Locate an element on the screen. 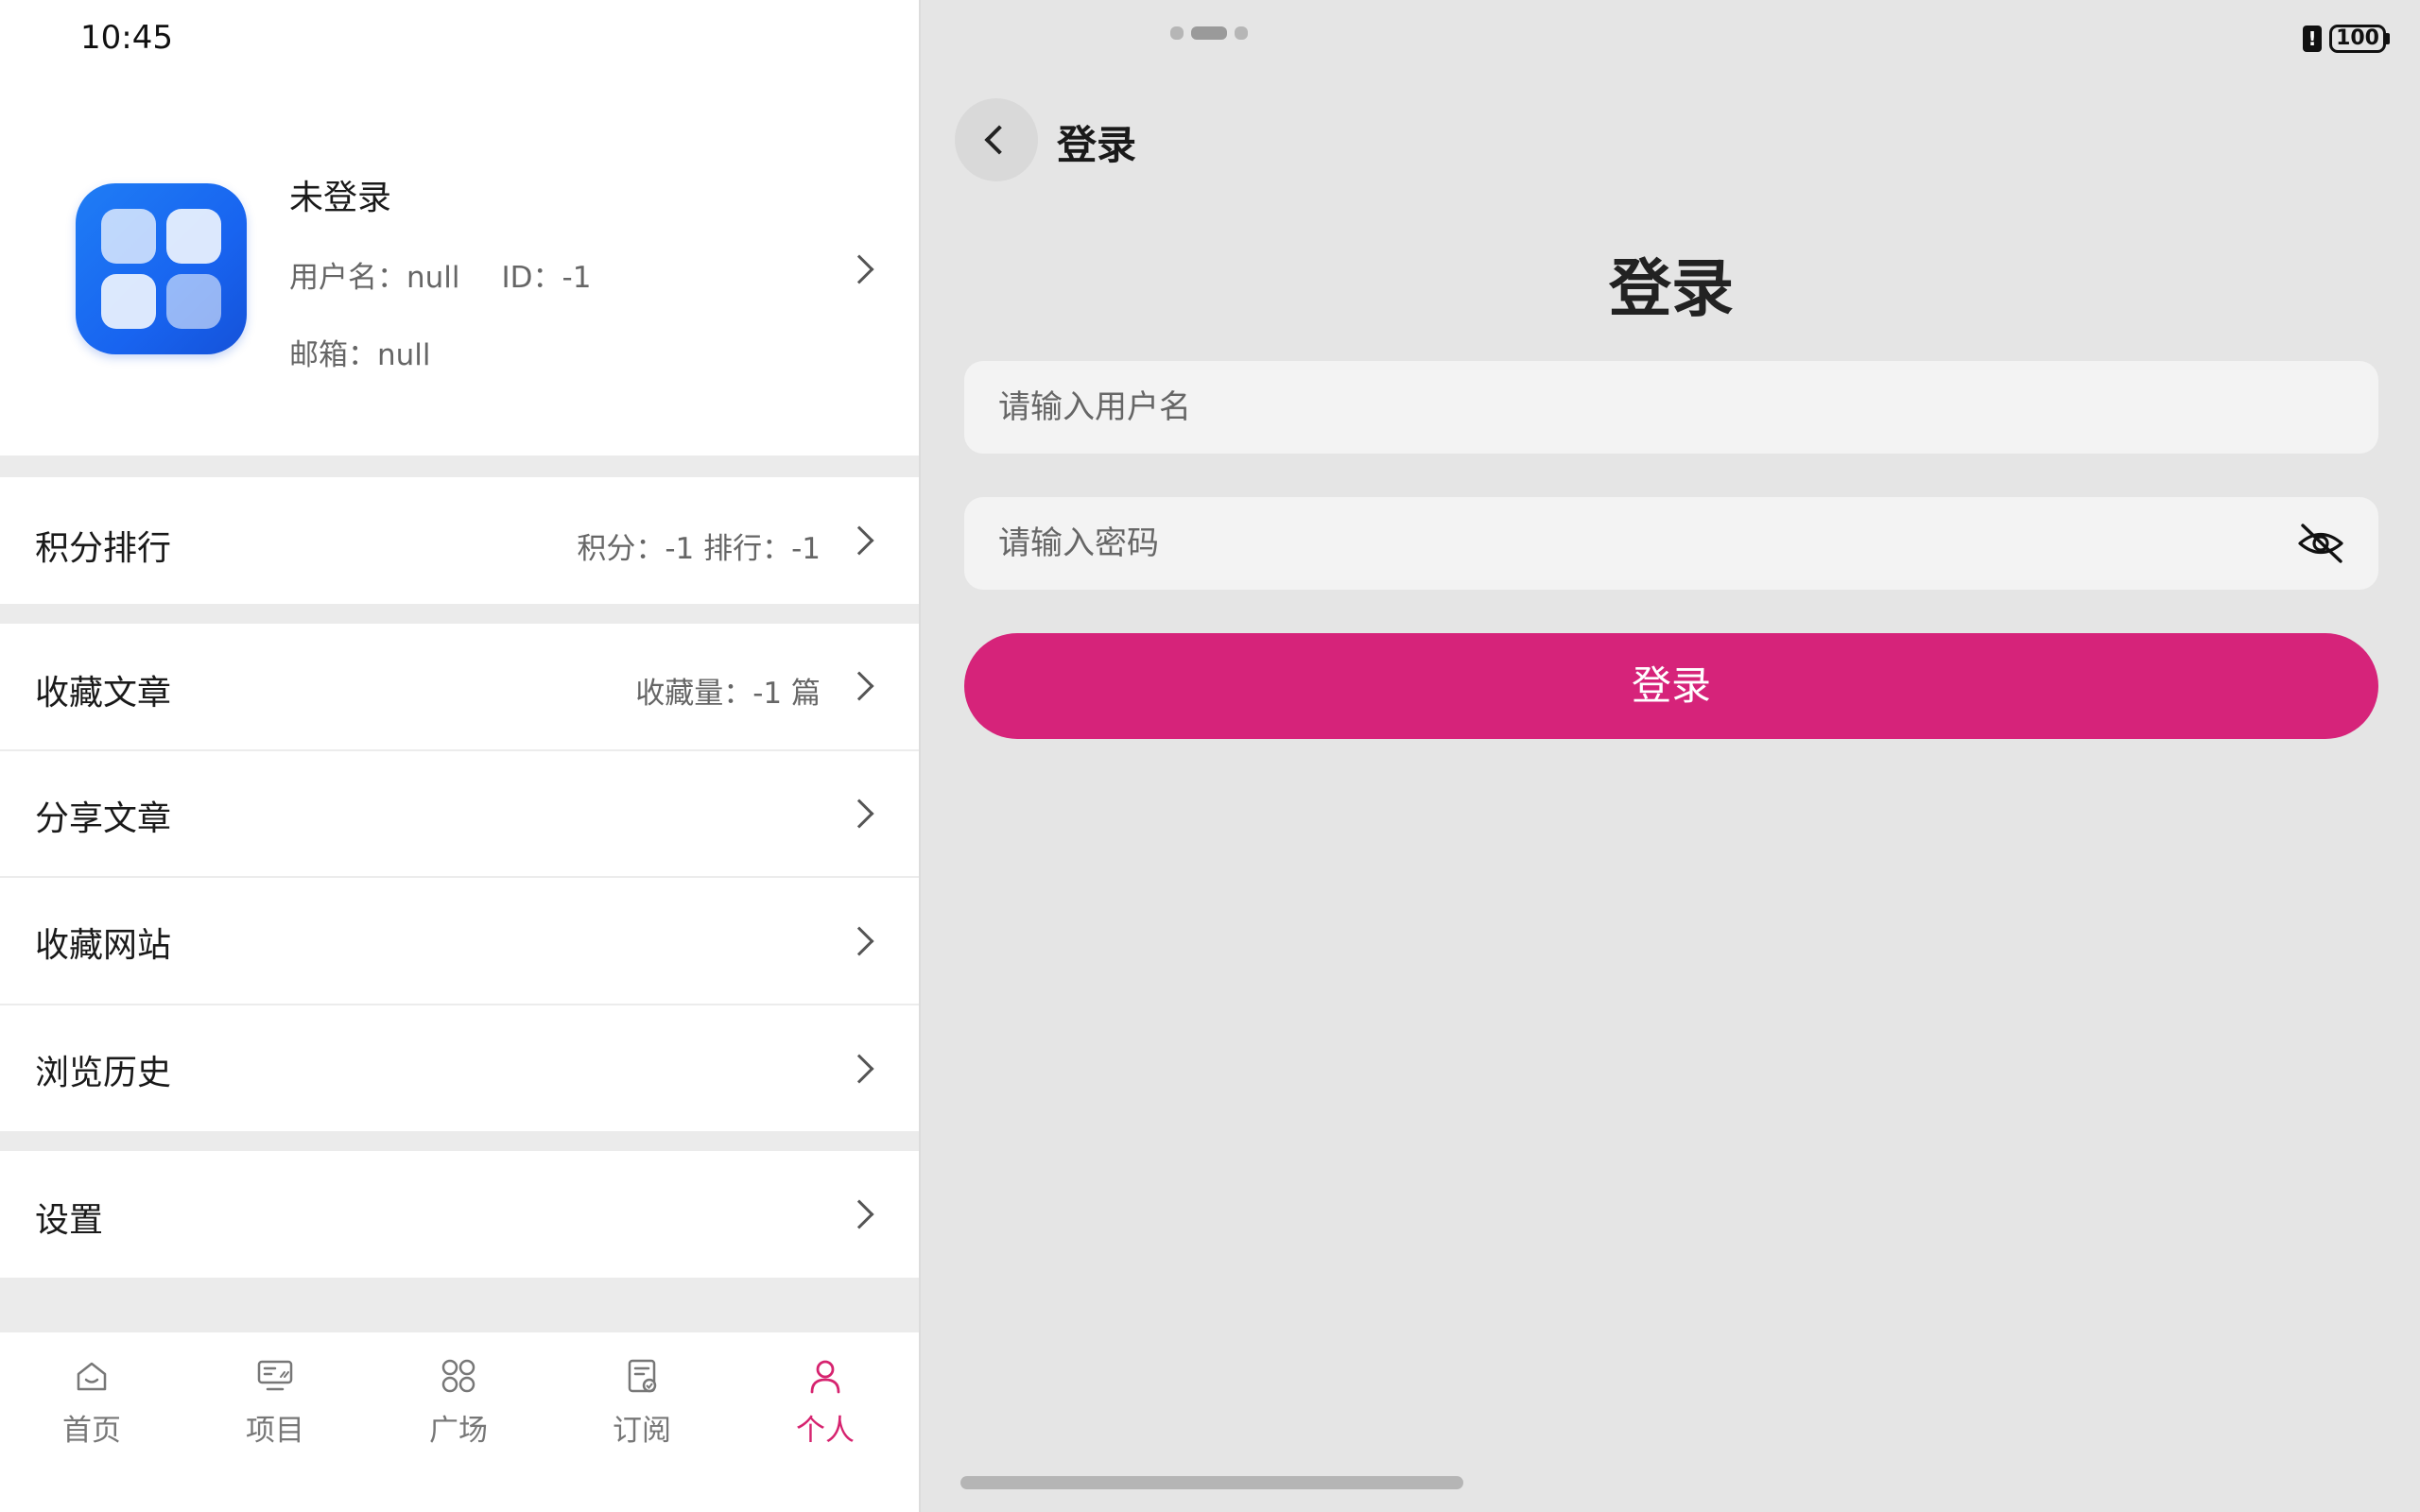 The height and width of the screenshot is (1512, 2420). menu-item-share-articles: 分享文章 is located at coordinates (459, 813).